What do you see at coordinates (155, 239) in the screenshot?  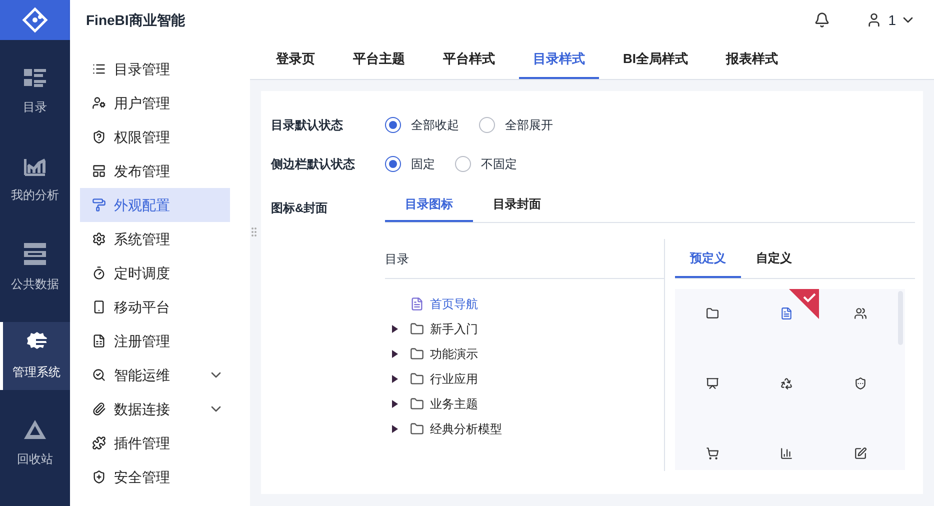 I see `menu-item: 系统管理` at bounding box center [155, 239].